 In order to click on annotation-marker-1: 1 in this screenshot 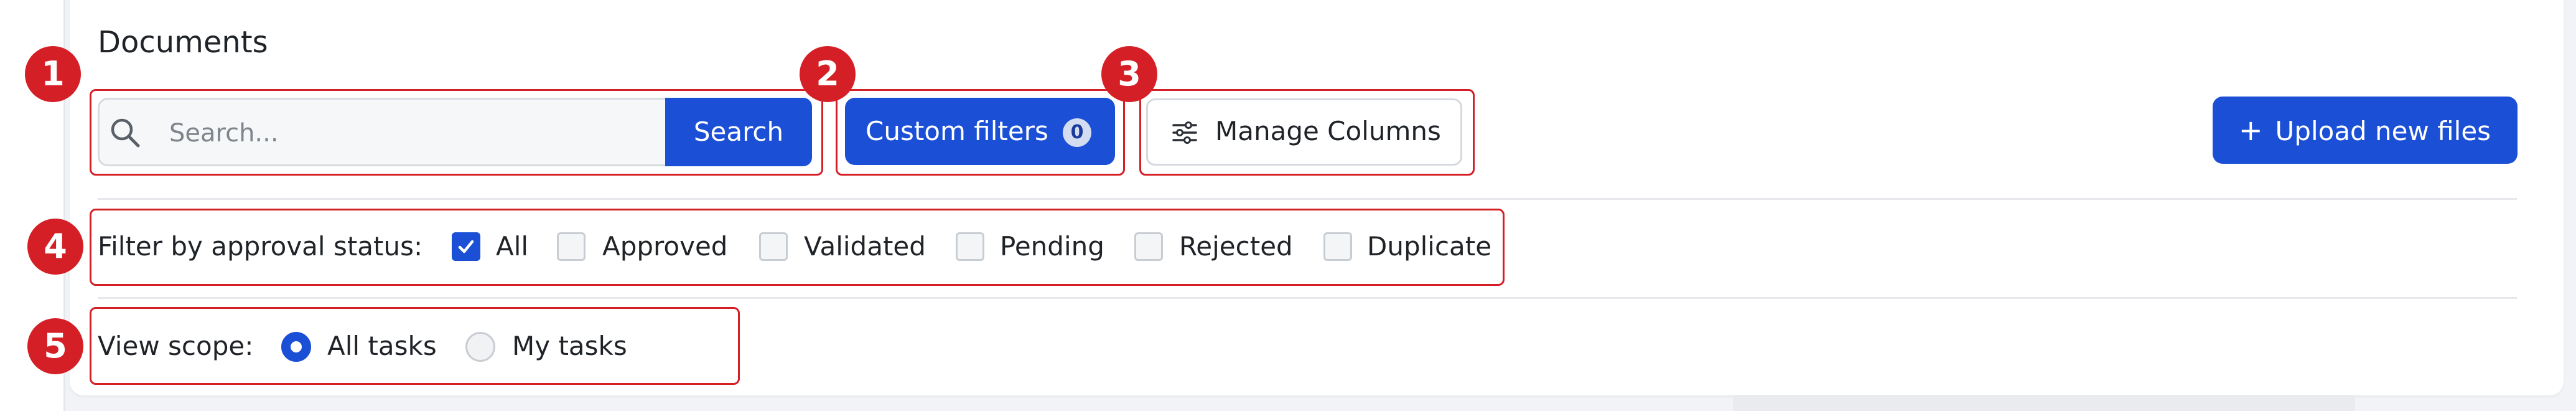, I will do `click(53, 74)`.